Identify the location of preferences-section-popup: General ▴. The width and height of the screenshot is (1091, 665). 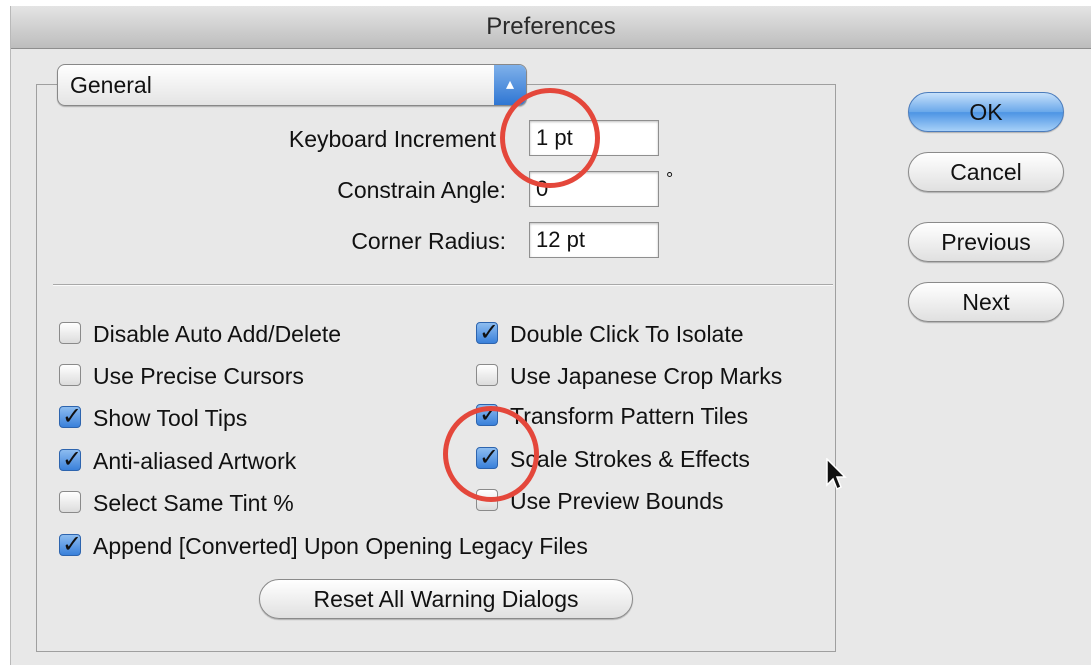
(292, 85).